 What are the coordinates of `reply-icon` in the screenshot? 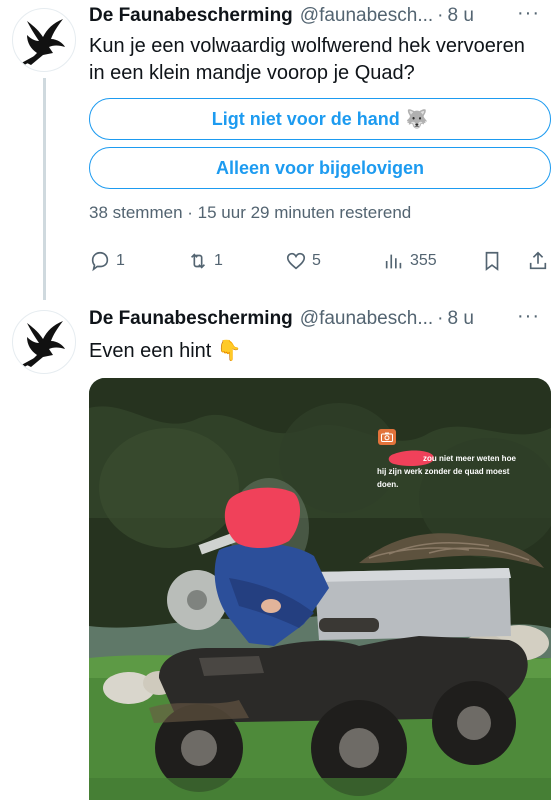 It's located at (100, 261).